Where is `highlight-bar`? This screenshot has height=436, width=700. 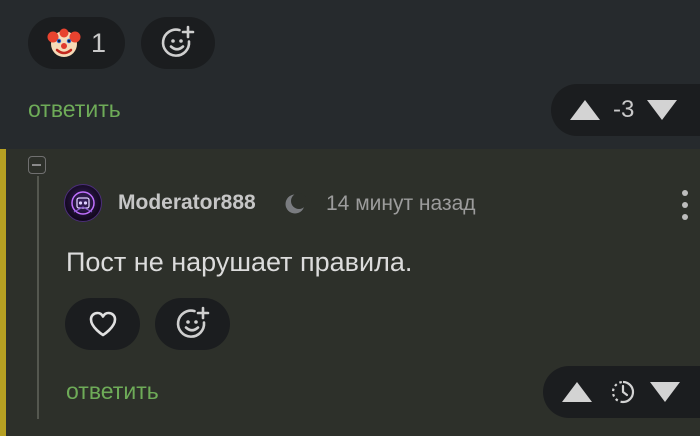 highlight-bar is located at coordinates (3, 292).